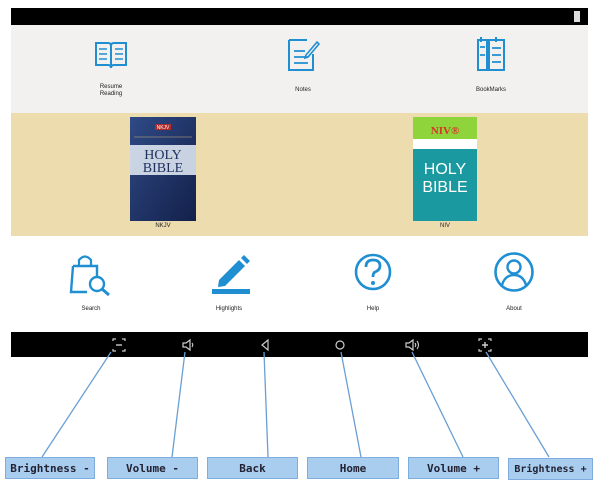  What do you see at coordinates (252, 468) in the screenshot?
I see `callout-back: Back` at bounding box center [252, 468].